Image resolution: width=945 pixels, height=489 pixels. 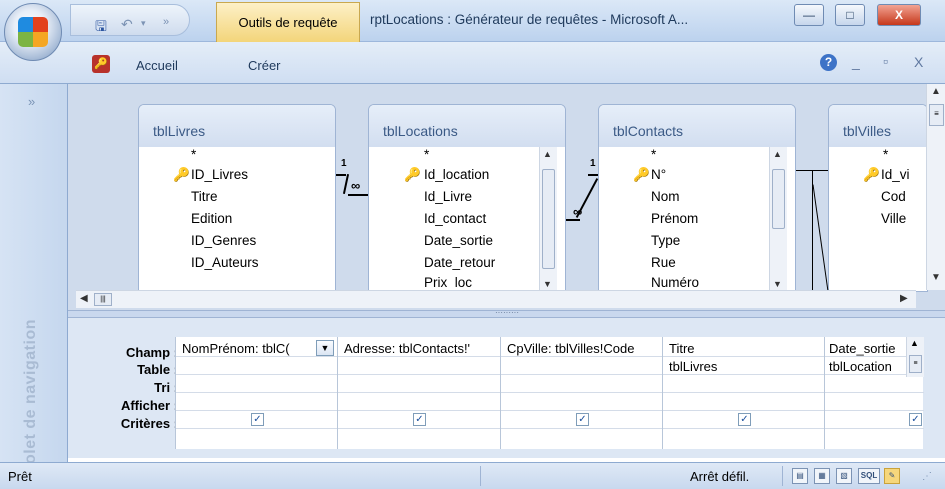 What do you see at coordinates (204, 196) in the screenshot?
I see `field-item: Titre` at bounding box center [204, 196].